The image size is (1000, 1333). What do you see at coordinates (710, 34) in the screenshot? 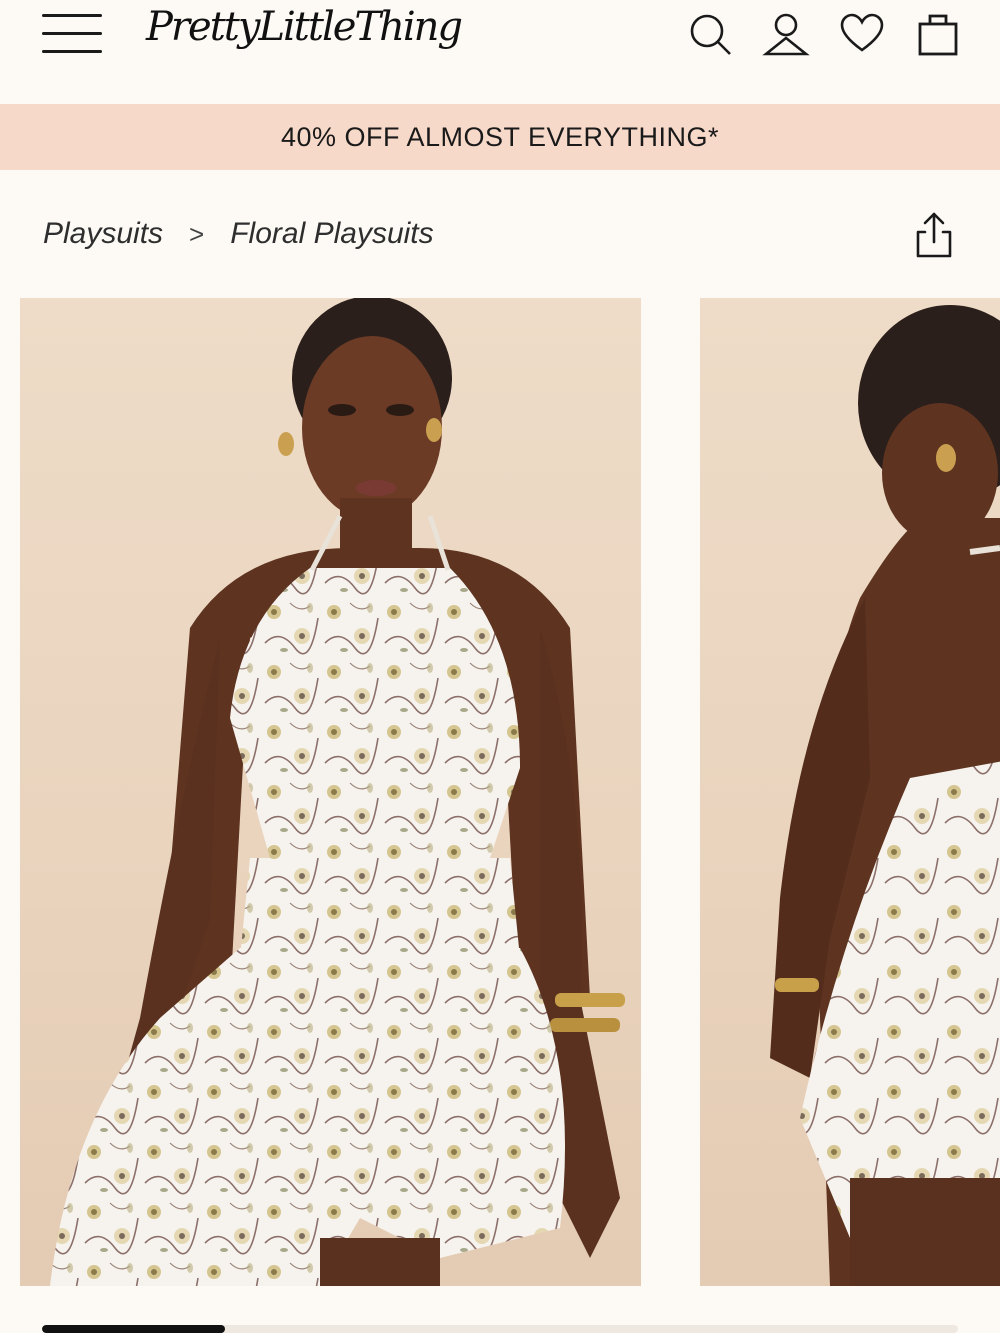
I see `search-icon` at bounding box center [710, 34].